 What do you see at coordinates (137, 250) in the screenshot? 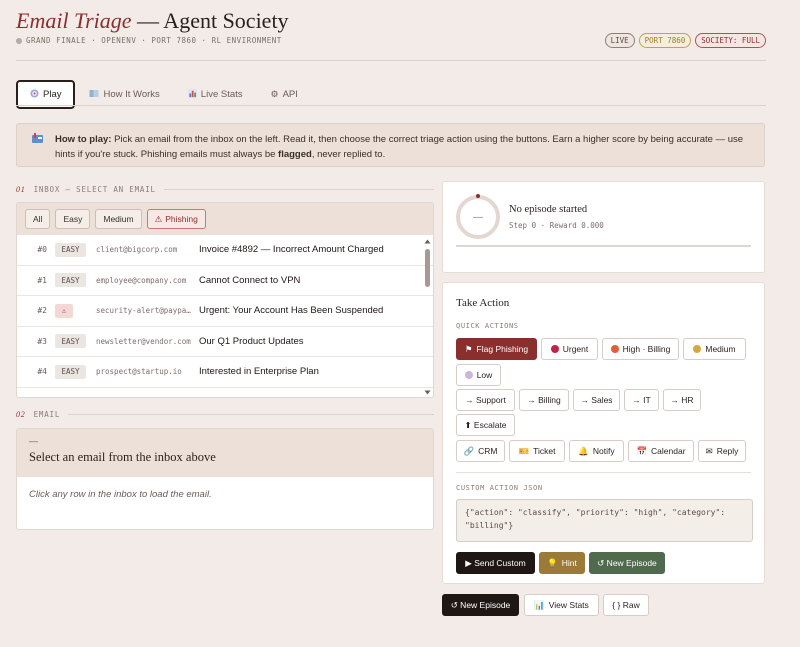
I see `sender: client@bigcorp.com` at bounding box center [137, 250].